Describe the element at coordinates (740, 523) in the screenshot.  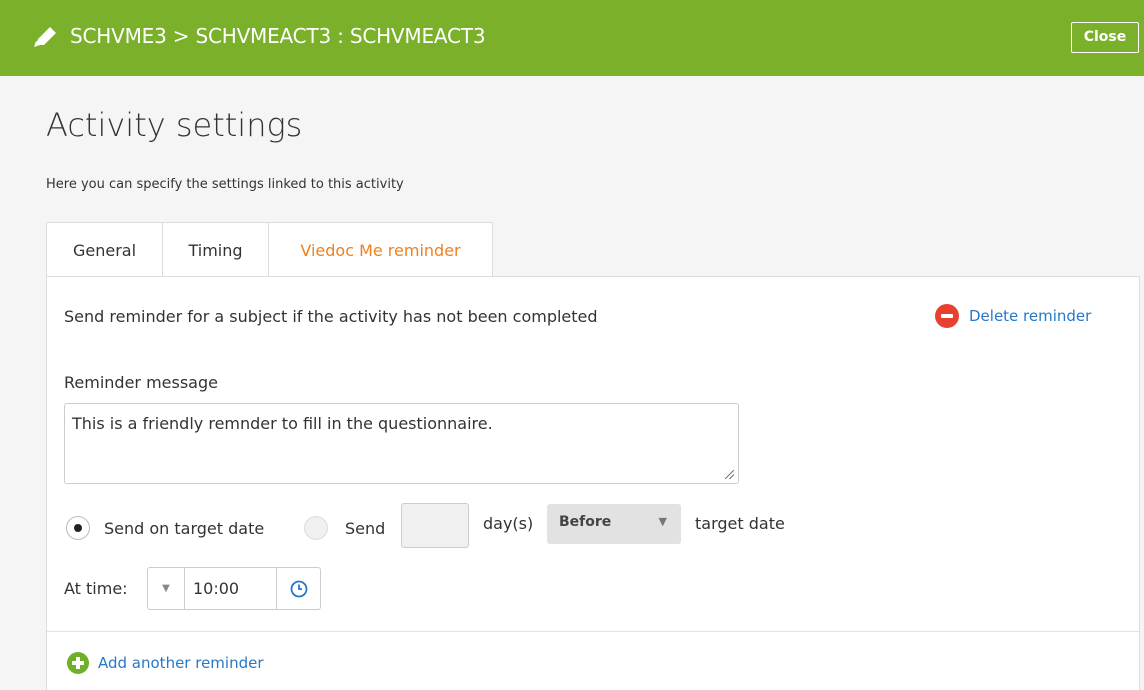
I see `target-date-label: target date` at that location.